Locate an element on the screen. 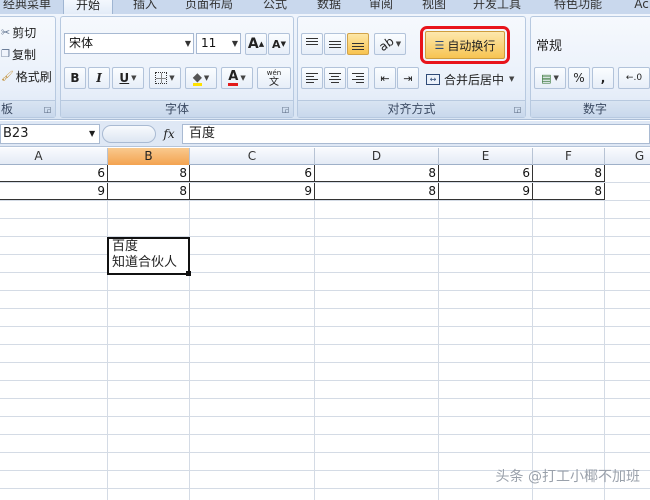 The height and width of the screenshot is (500, 650). font-dialog-launcher-icon: ◲ is located at coordinates (285, 109).